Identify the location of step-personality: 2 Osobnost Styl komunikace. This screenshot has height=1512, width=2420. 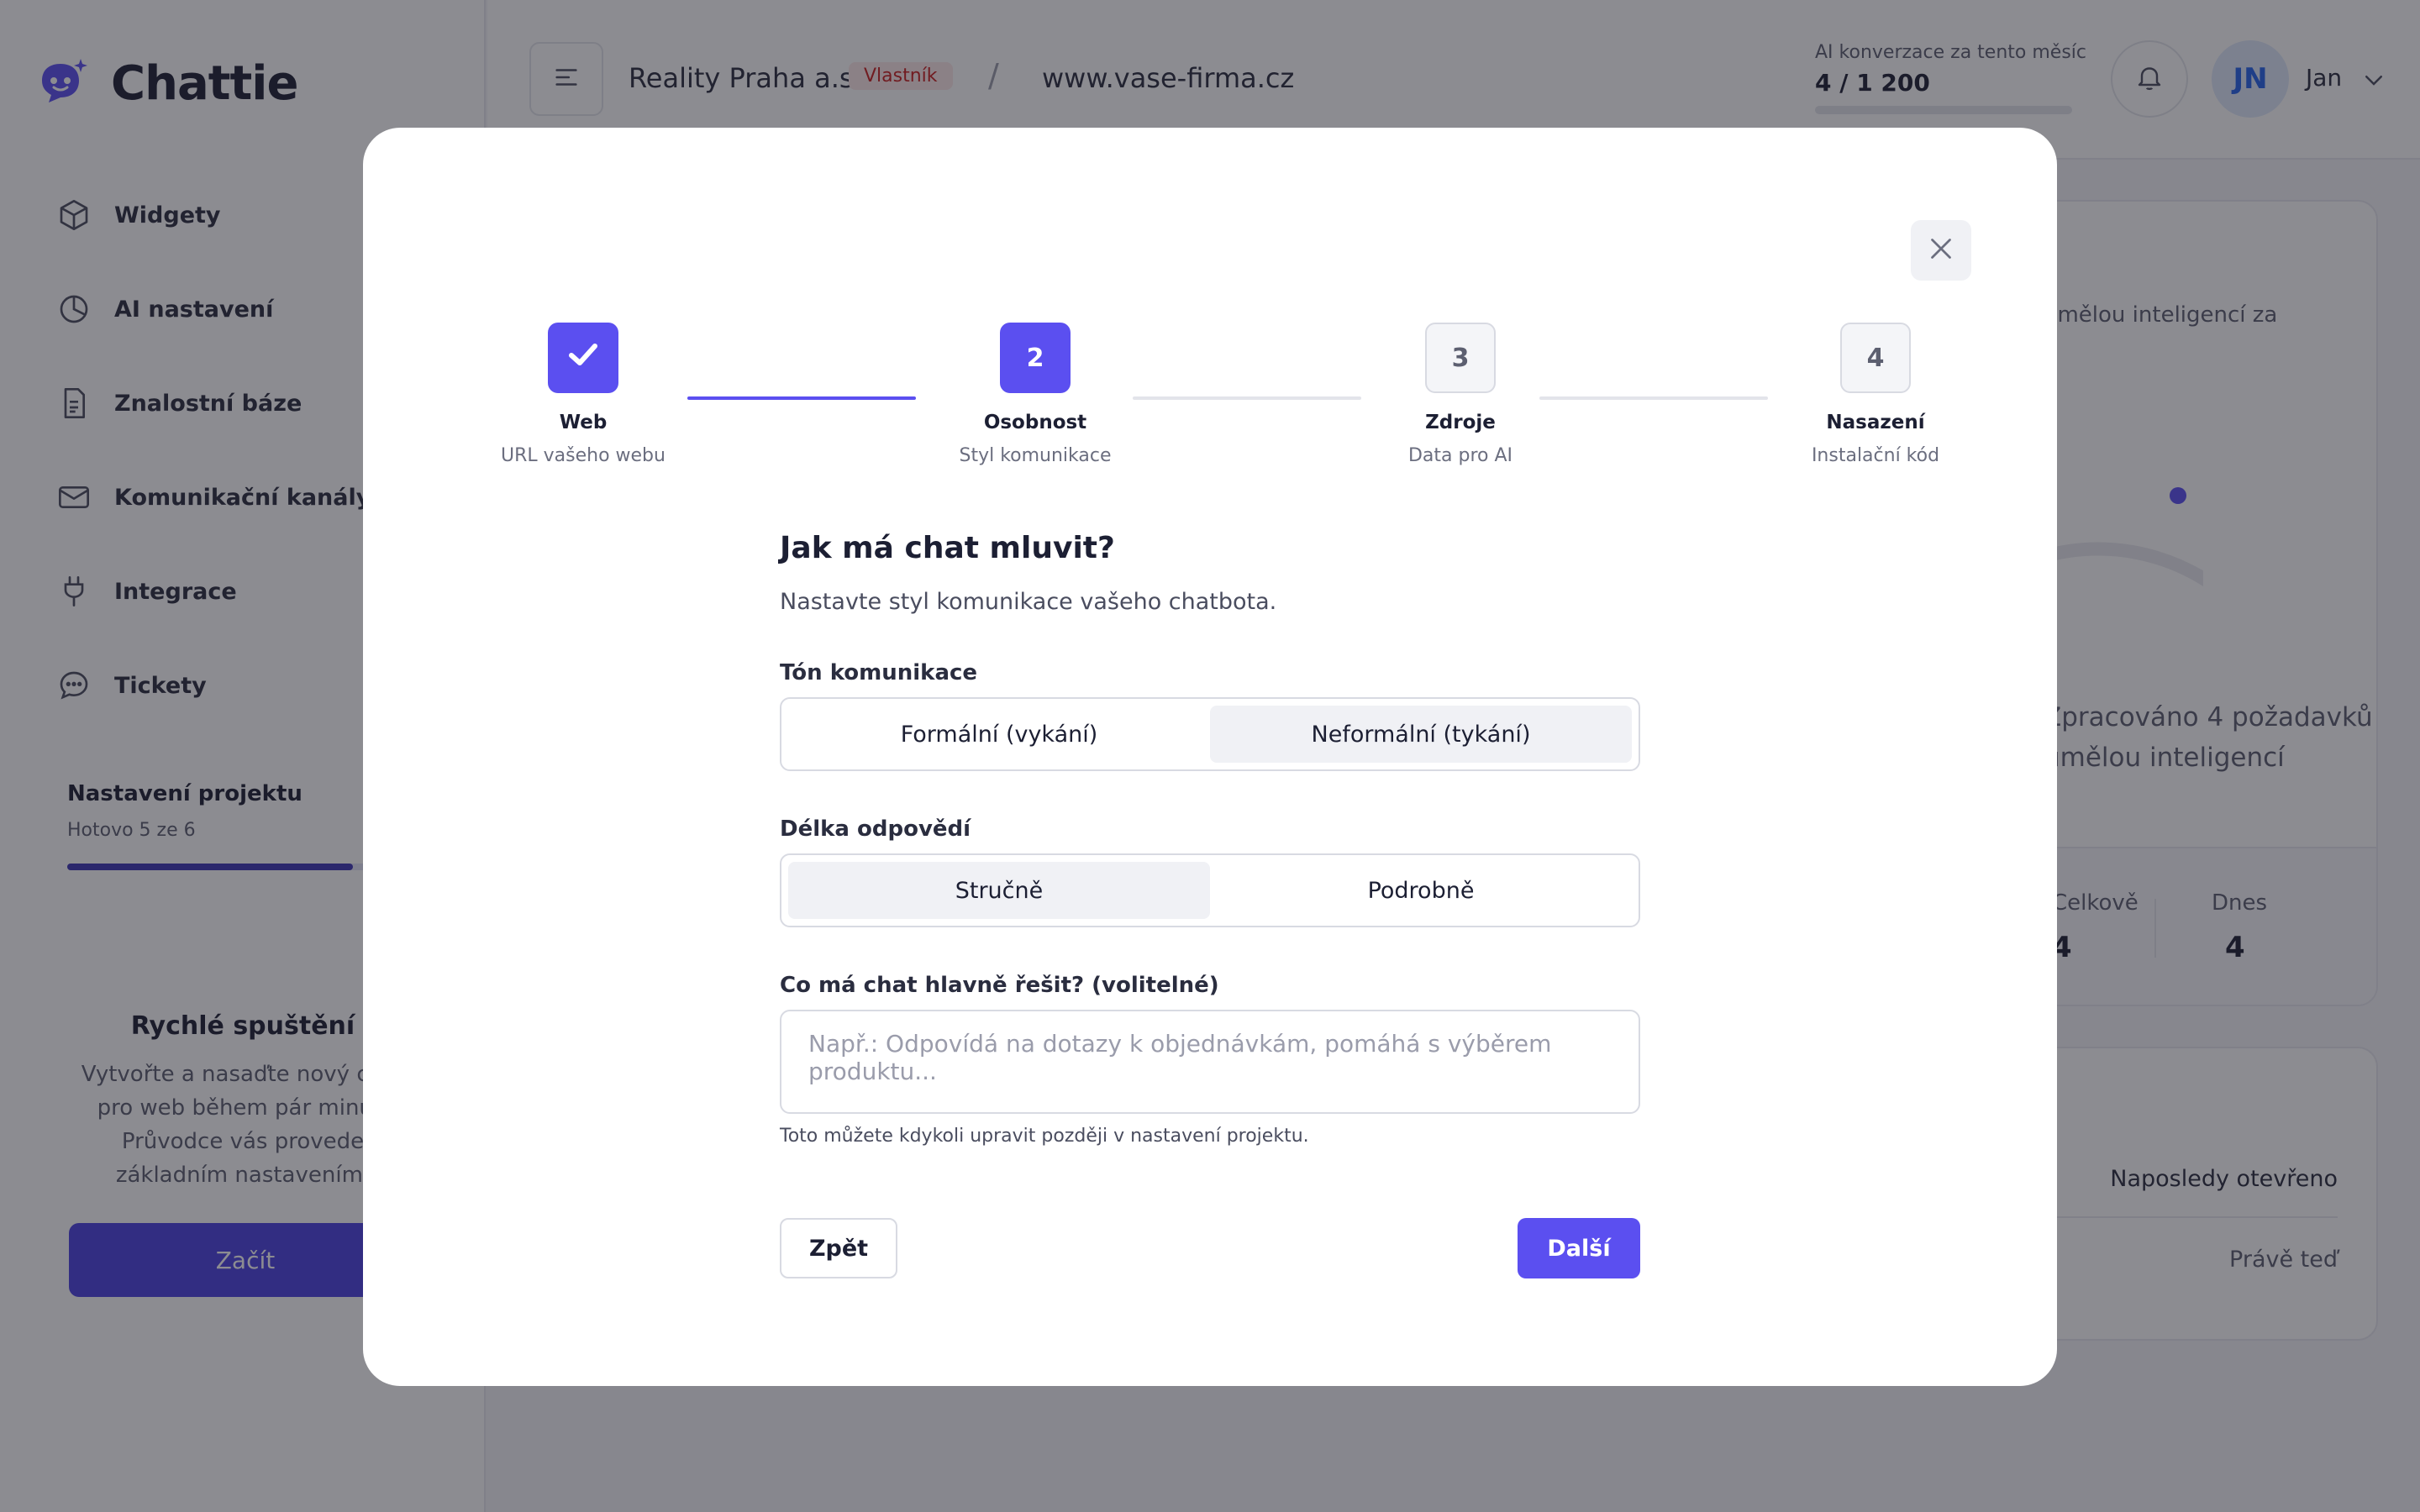
(1035, 394).